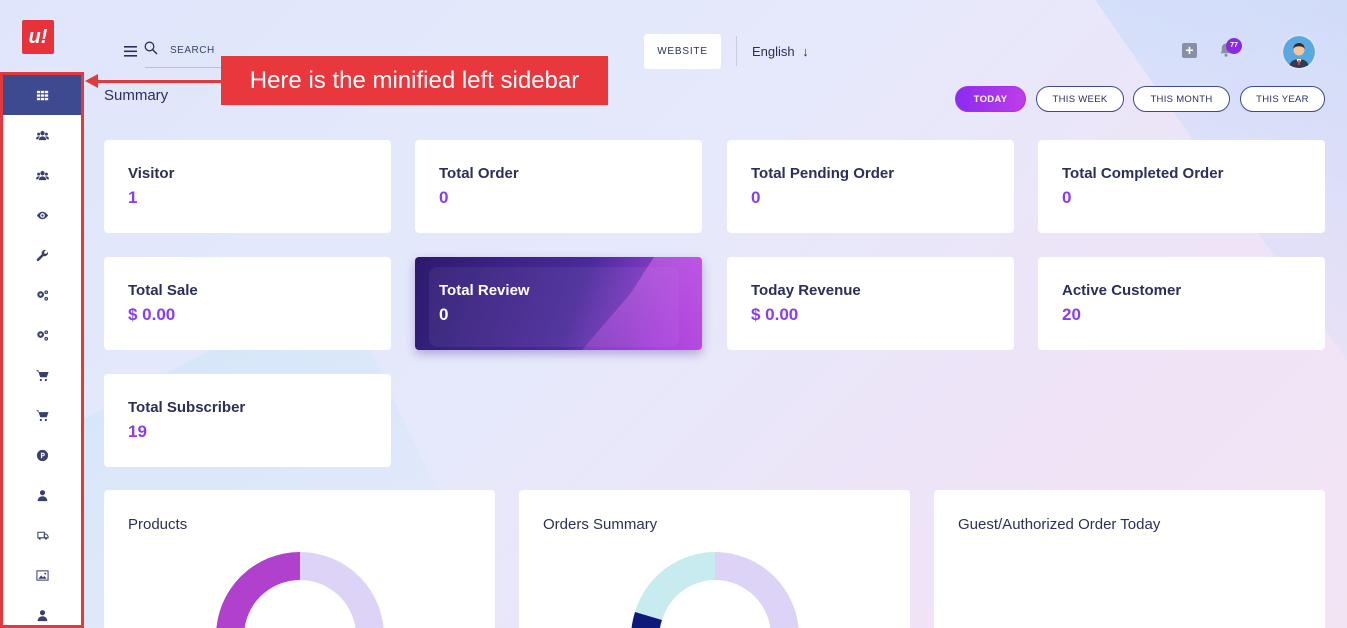 This screenshot has height=628, width=1347. What do you see at coordinates (136, 95) in the screenshot?
I see `page-title: Summary` at bounding box center [136, 95].